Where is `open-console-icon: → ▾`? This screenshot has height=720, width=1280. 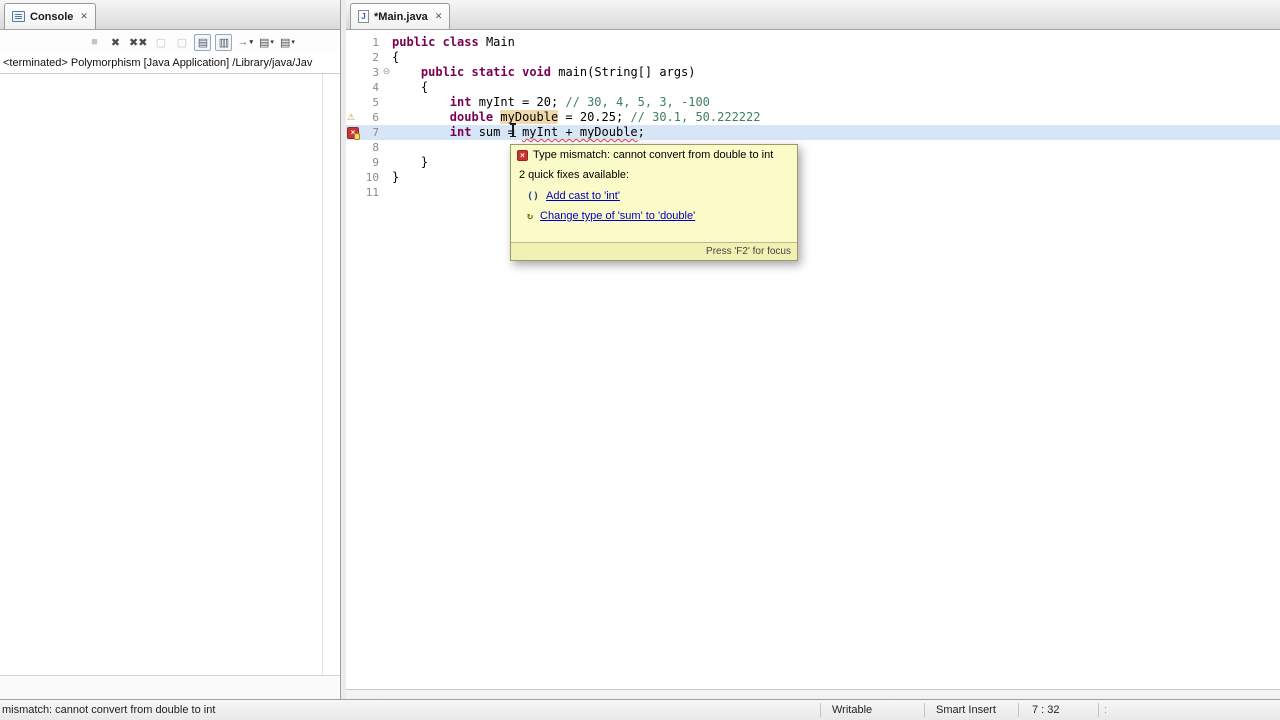
open-console-icon: → ▾ is located at coordinates (245, 42).